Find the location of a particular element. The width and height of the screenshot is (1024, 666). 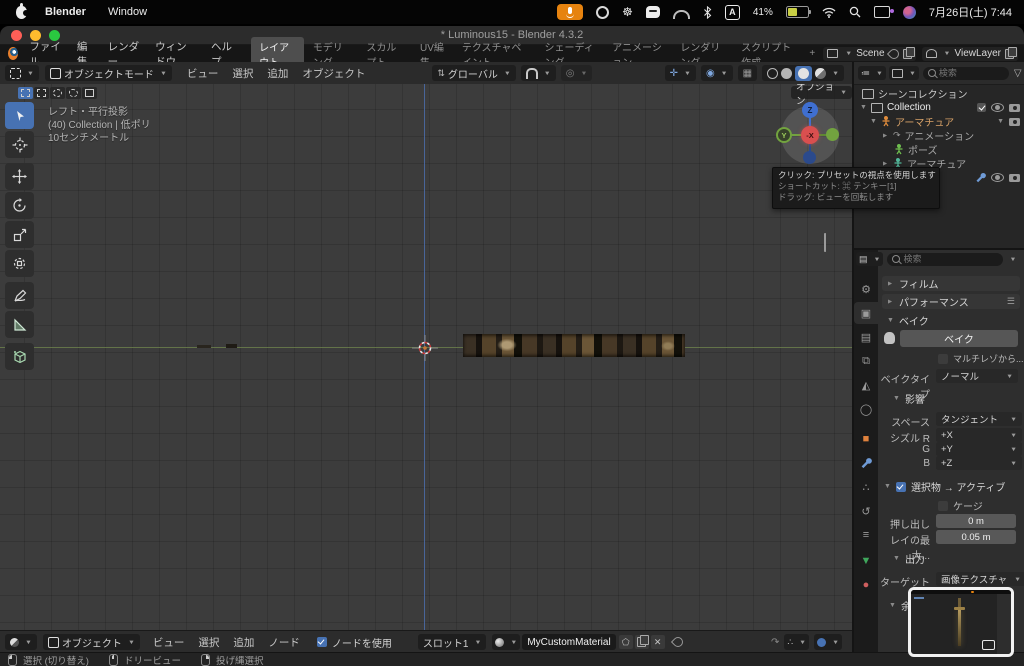

outliner-row-scene-collection: シーンコレクション is located at coordinates (915, 94).